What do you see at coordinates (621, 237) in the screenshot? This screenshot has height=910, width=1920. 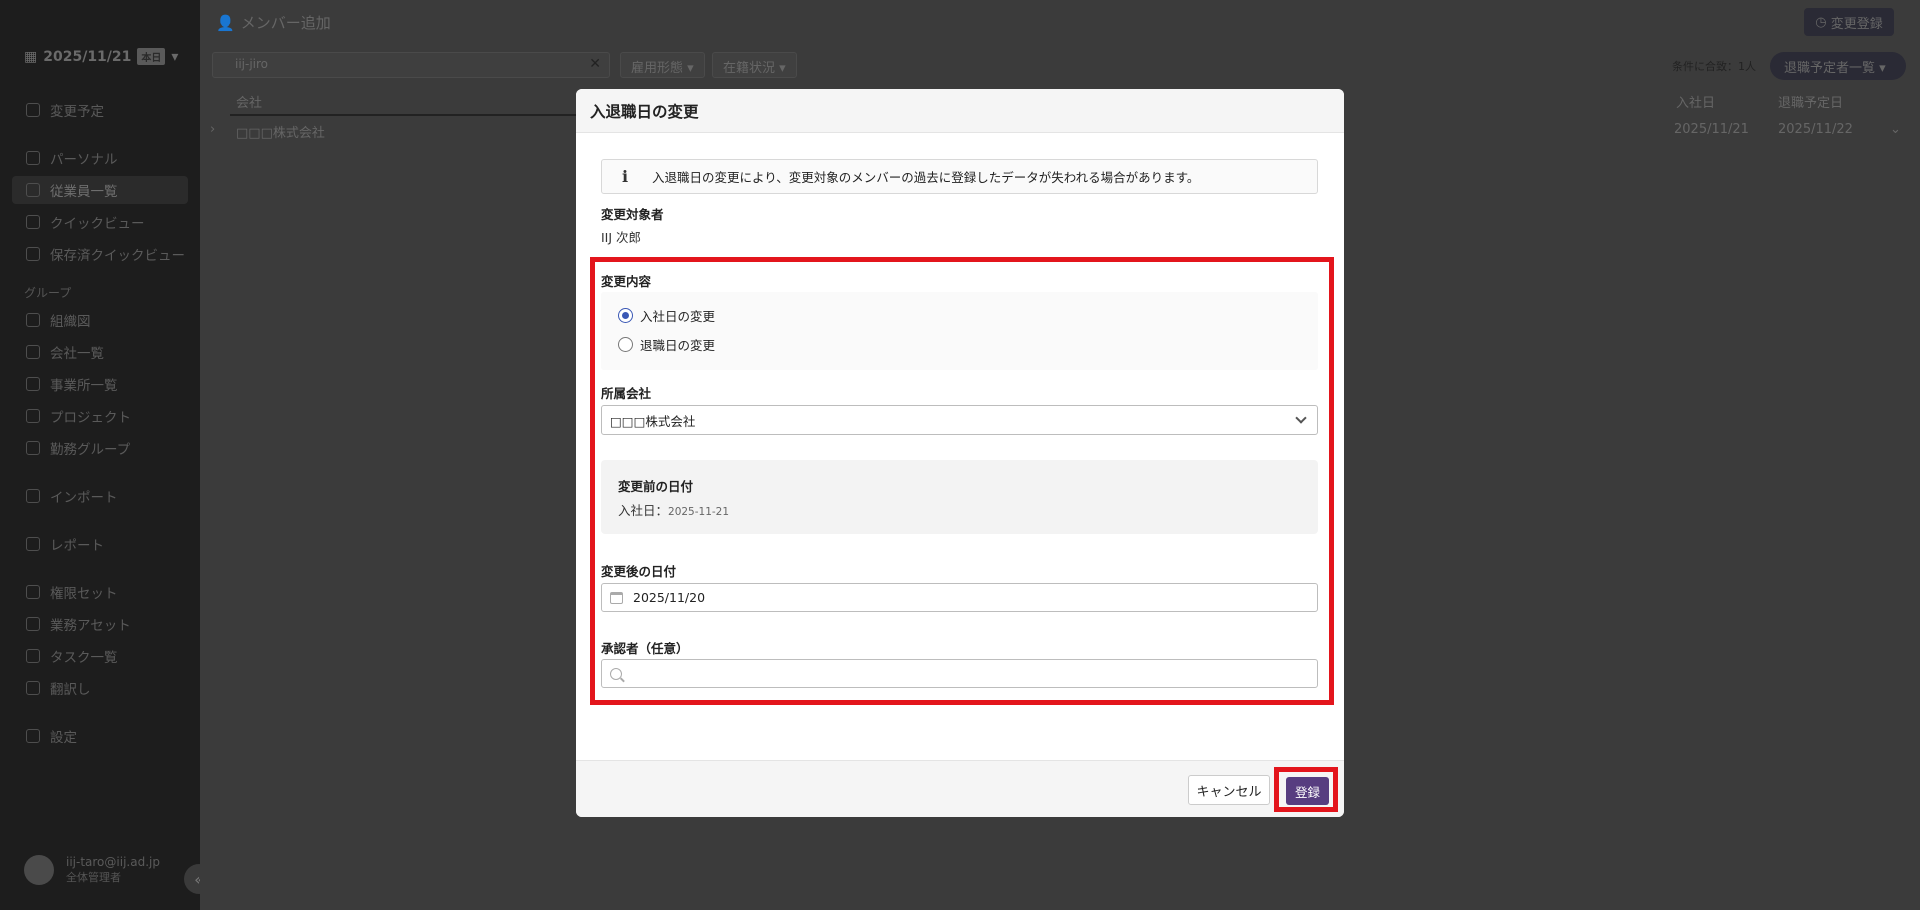 I see `target-value: IIJ 次郎` at bounding box center [621, 237].